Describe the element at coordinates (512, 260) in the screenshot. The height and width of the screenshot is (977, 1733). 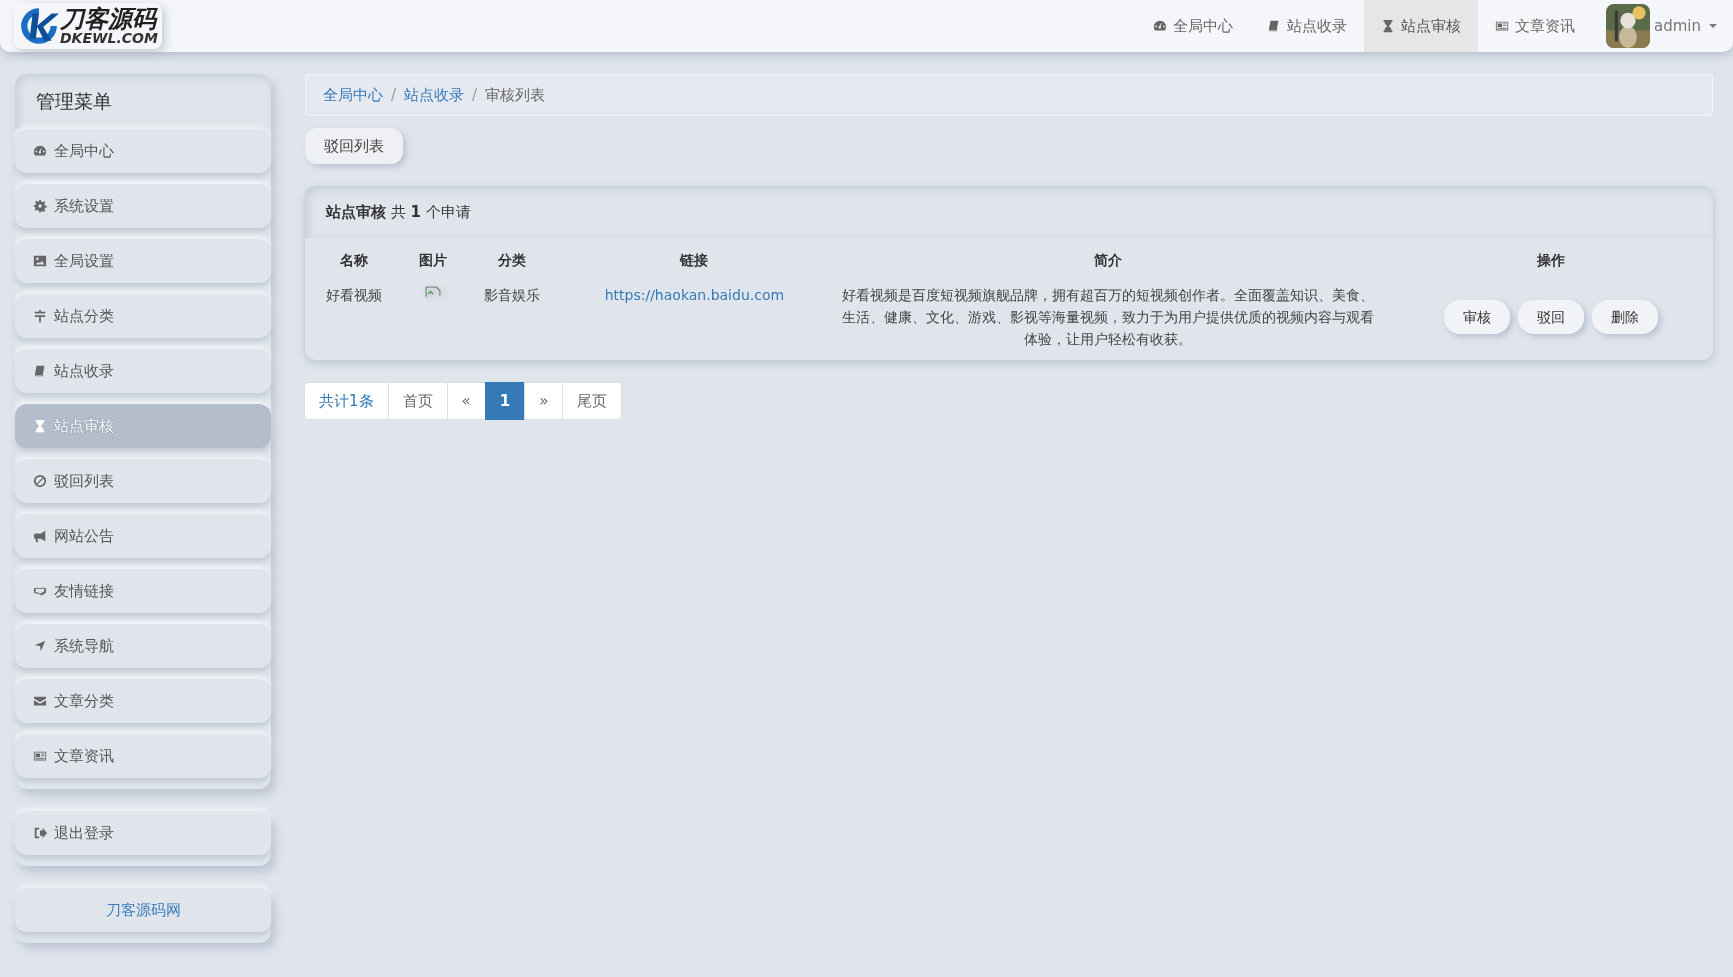
I see `column-header: 分类` at that location.